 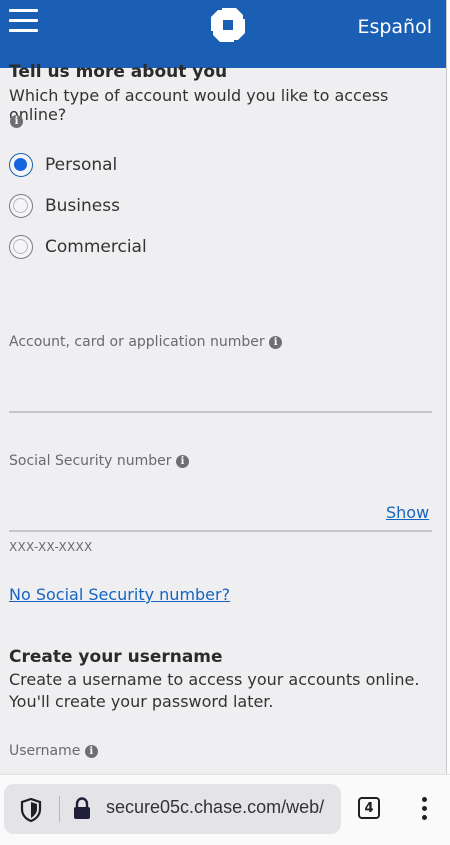 I want to click on section-title-username: Create your username, so click(x=116, y=657).